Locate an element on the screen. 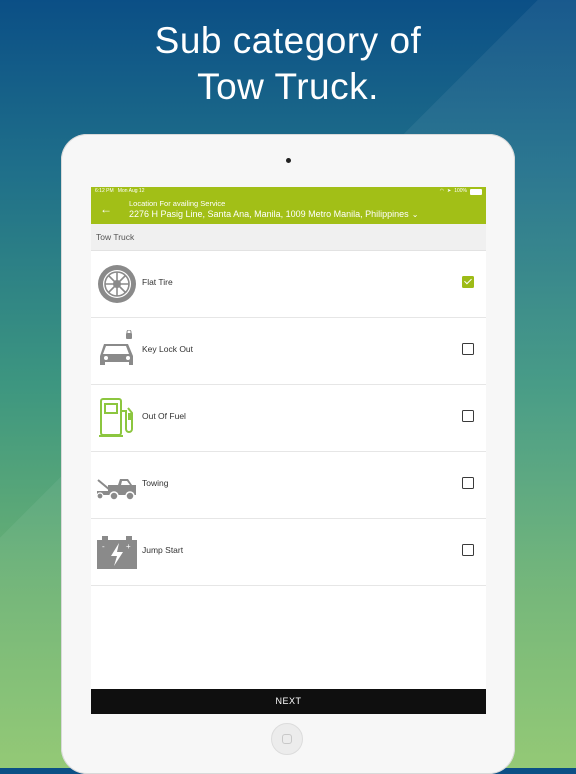  status-battery-text: 100% is located at coordinates (460, 191).